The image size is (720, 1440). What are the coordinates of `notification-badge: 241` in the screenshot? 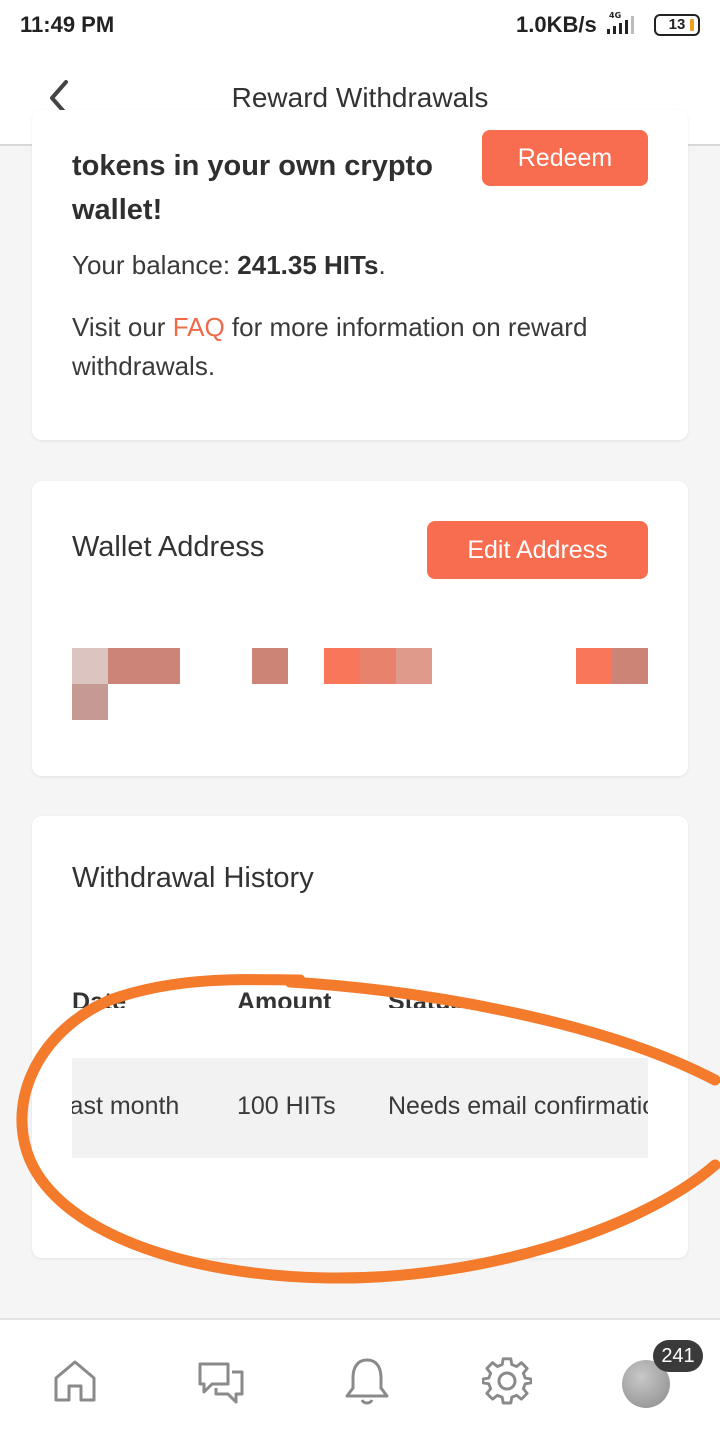 It's located at (678, 1356).